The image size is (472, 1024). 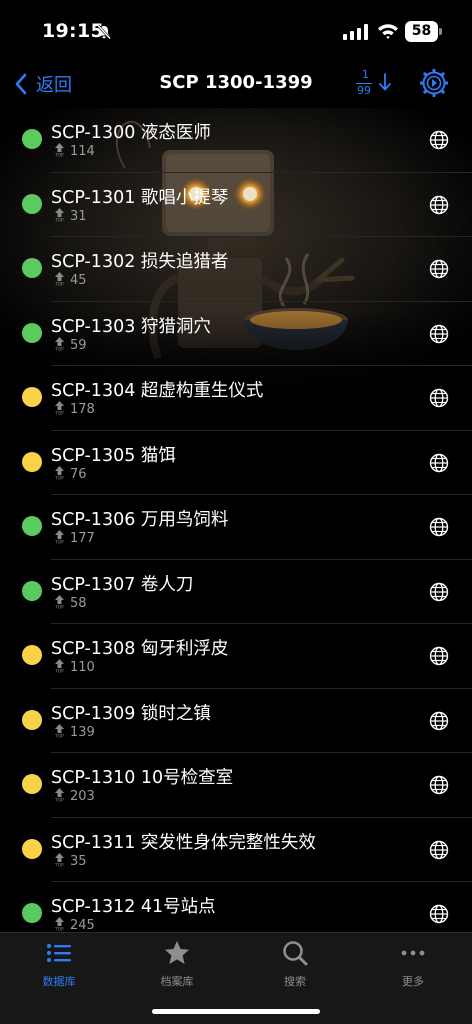 What do you see at coordinates (236, 527) in the screenshot?
I see `list-item: SCP-1306 万用鸟饲料 TOP 177` at bounding box center [236, 527].